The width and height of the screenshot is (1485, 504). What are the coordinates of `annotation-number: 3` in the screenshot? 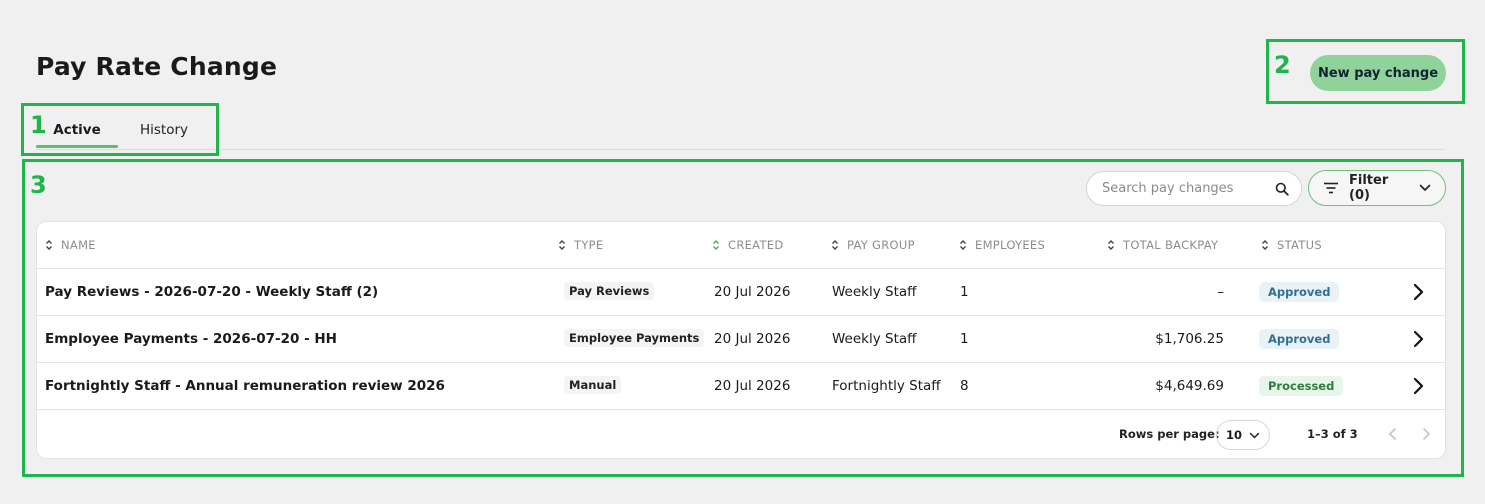 It's located at (38, 185).